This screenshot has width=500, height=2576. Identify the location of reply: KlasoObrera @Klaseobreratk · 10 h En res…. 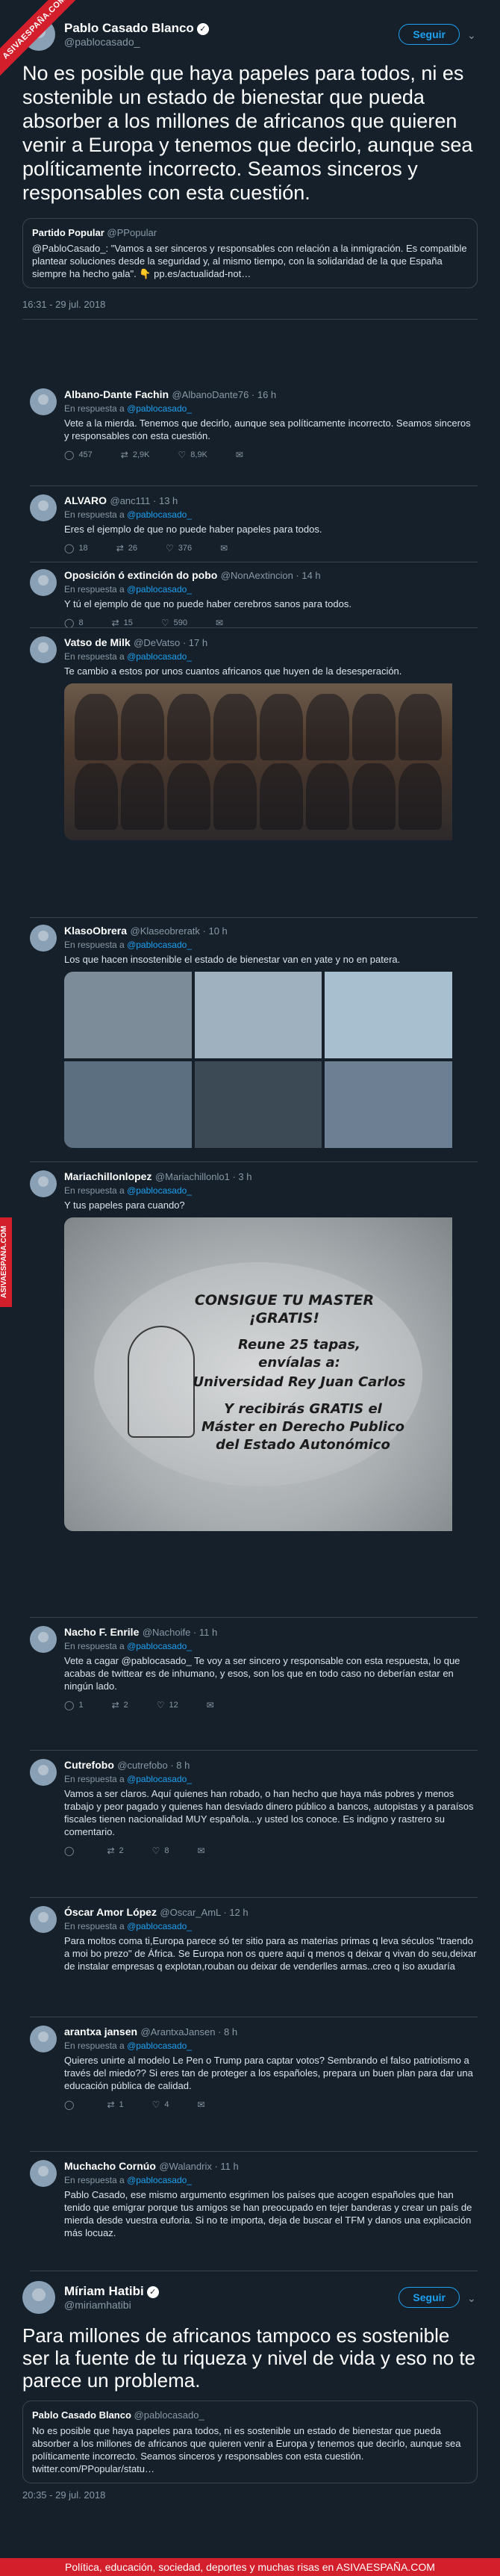
(254, 1036).